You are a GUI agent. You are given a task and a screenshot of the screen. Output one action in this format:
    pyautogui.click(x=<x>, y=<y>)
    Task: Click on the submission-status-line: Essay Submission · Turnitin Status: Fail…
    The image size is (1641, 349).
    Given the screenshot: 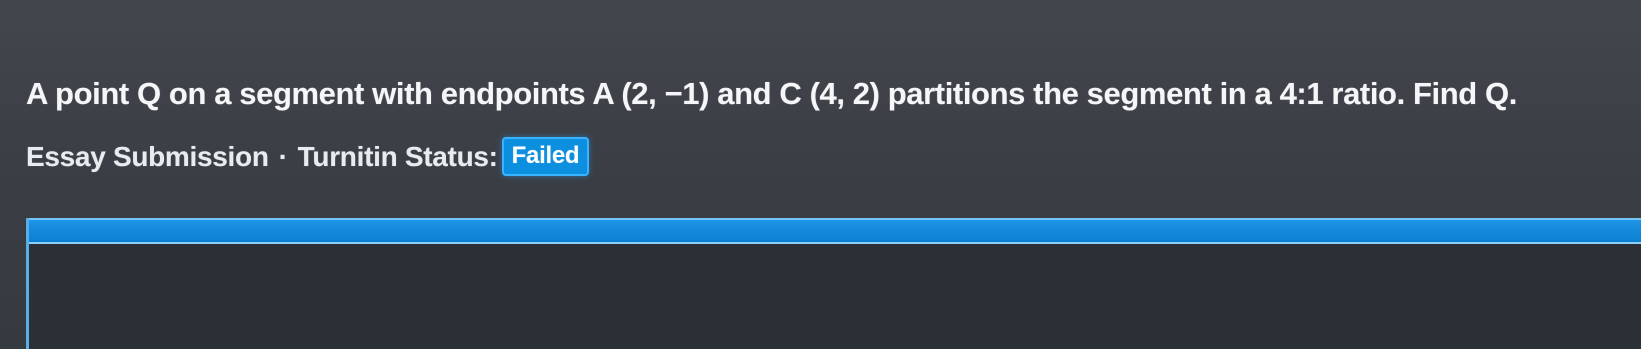 What is the action you would take?
    pyautogui.click(x=308, y=156)
    